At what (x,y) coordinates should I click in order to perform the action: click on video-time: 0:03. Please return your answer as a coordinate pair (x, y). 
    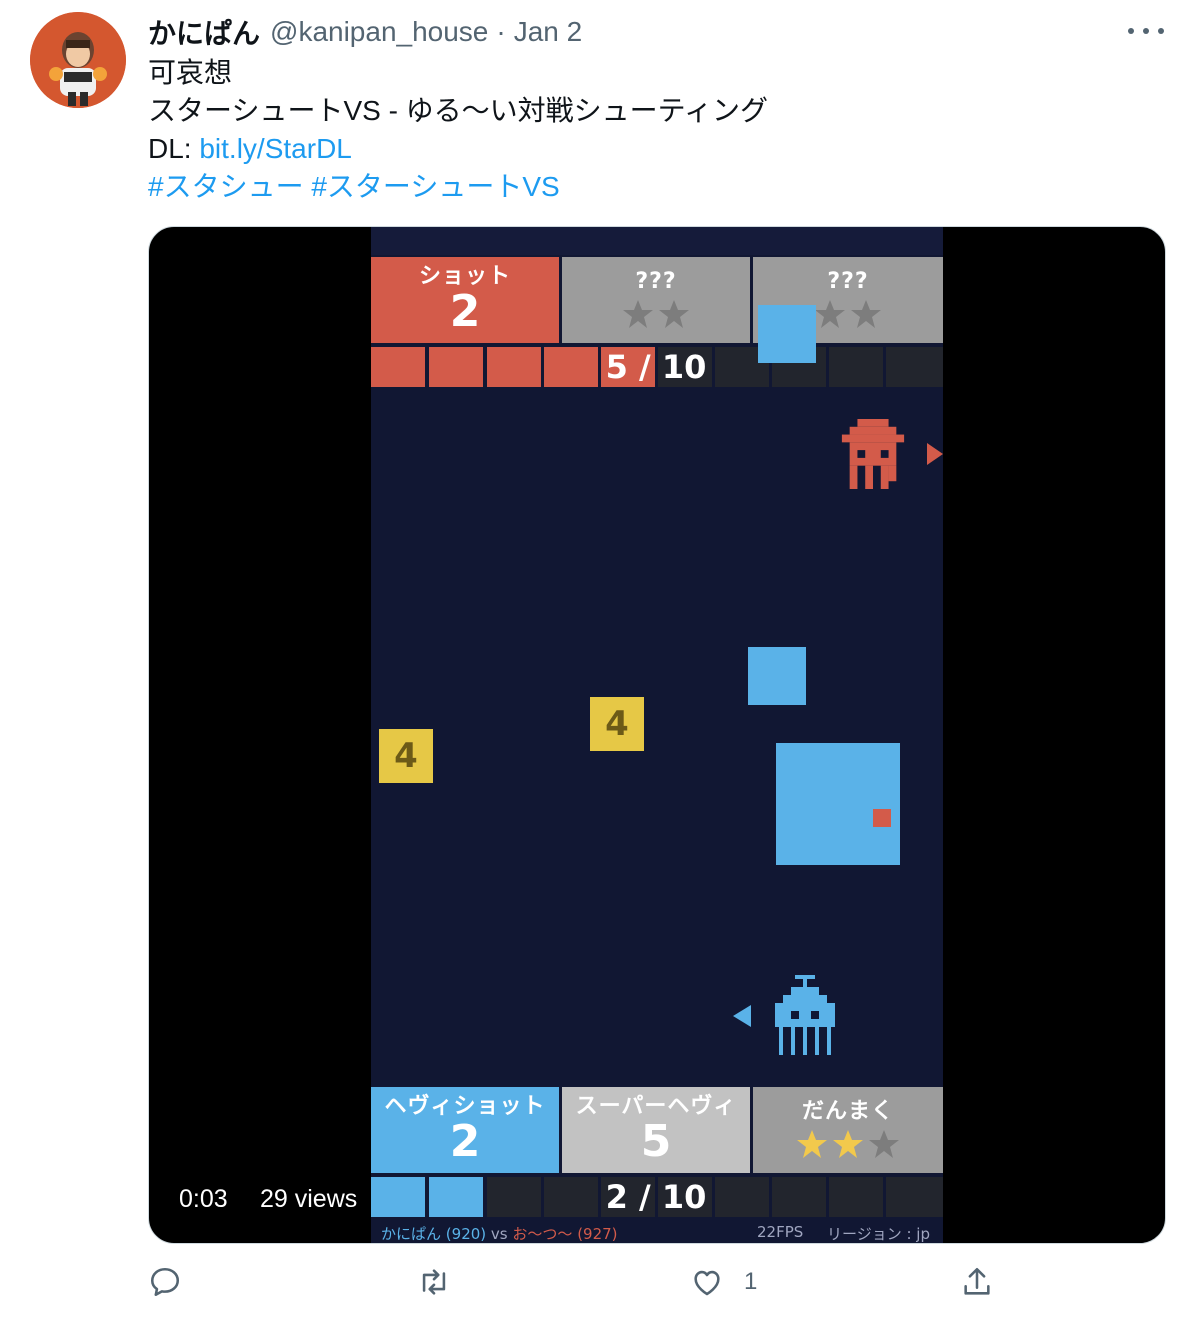
    Looking at the image, I should click on (203, 1199).